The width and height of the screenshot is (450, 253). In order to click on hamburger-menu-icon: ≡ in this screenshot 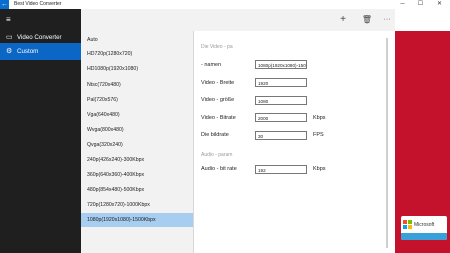, I will do `click(8, 19)`.